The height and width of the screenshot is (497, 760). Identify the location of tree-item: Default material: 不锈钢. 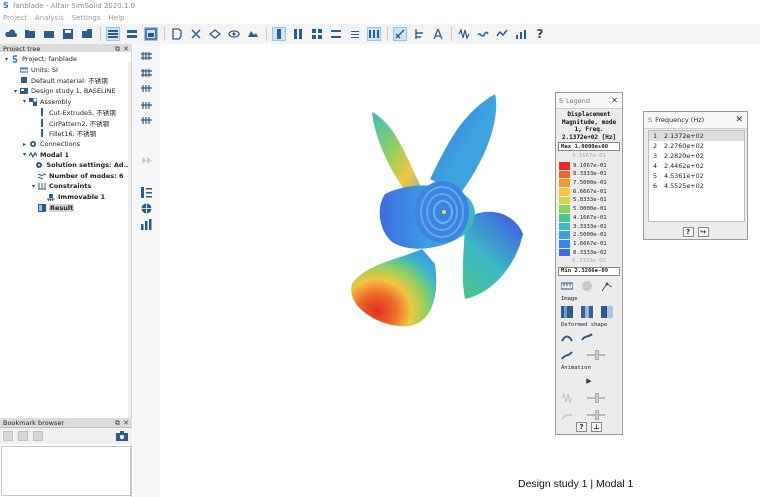
(65, 80).